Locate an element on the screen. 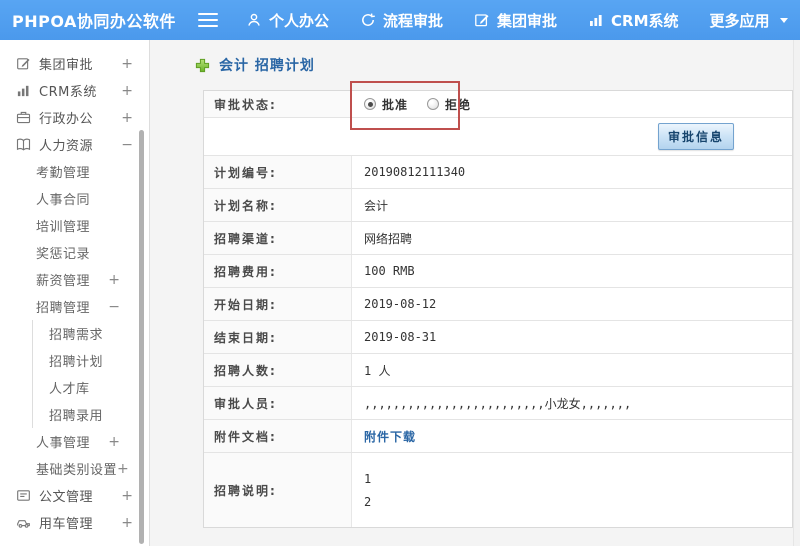  nav-group-approval: 集团审批 is located at coordinates (515, 20).